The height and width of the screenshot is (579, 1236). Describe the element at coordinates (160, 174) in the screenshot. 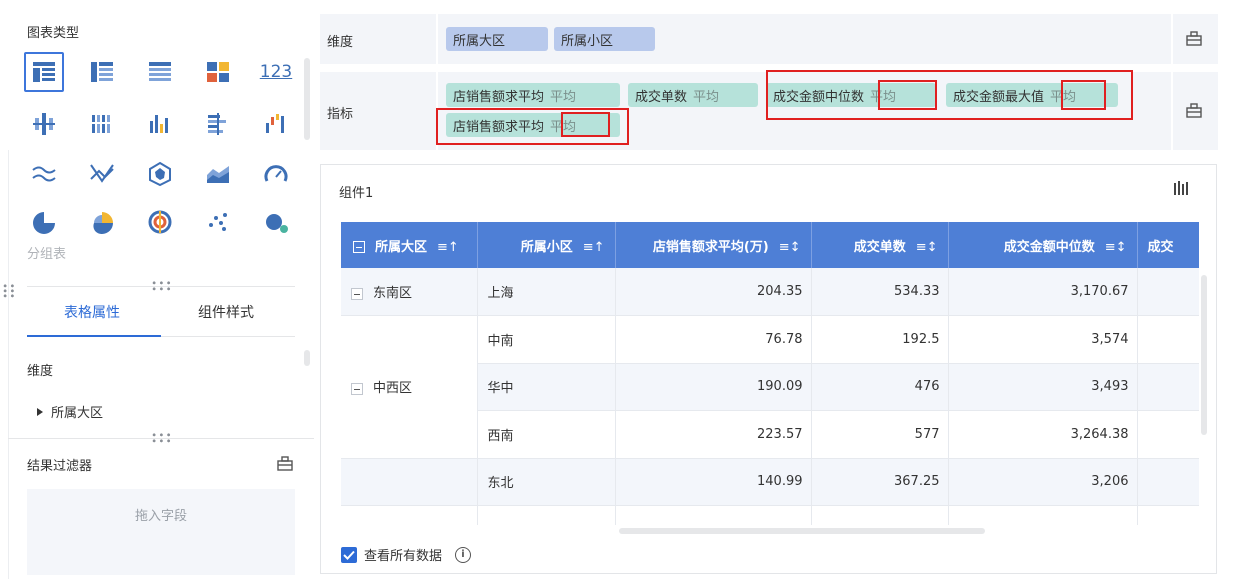

I see `radar-chart-icon` at that location.